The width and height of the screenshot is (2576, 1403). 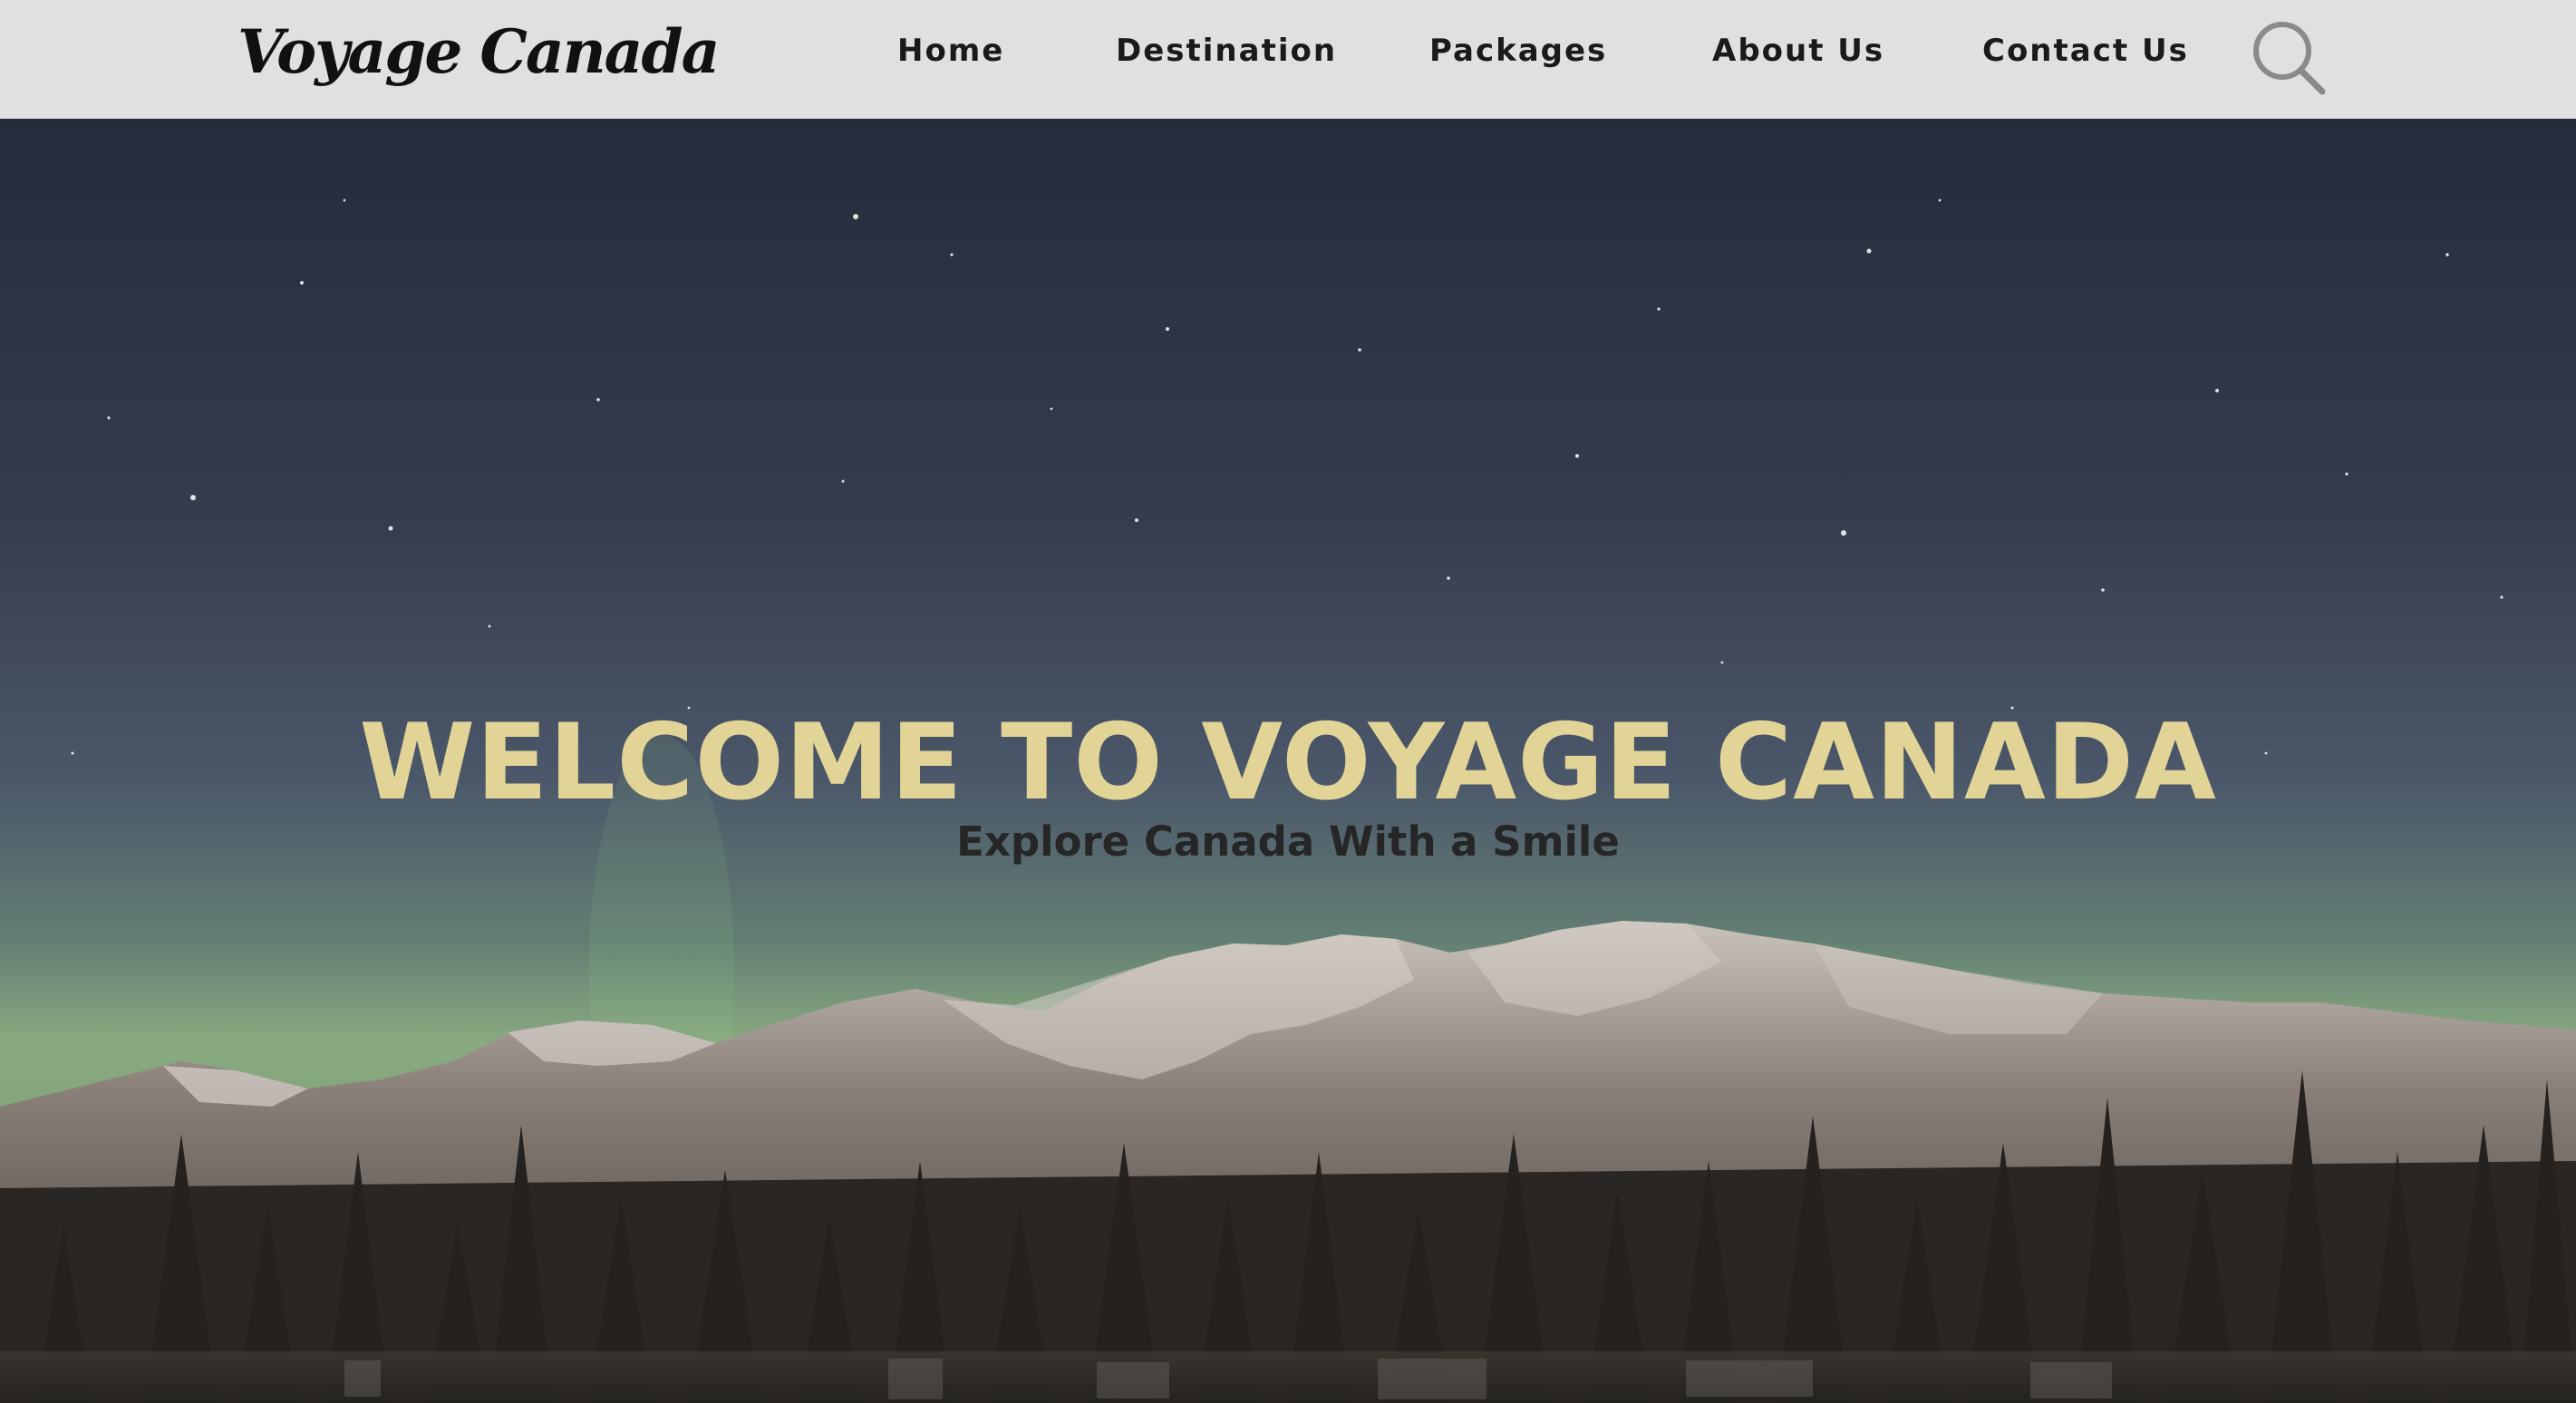 I want to click on hero-subtitle: Explore Canada With a Smile, so click(x=1288, y=842).